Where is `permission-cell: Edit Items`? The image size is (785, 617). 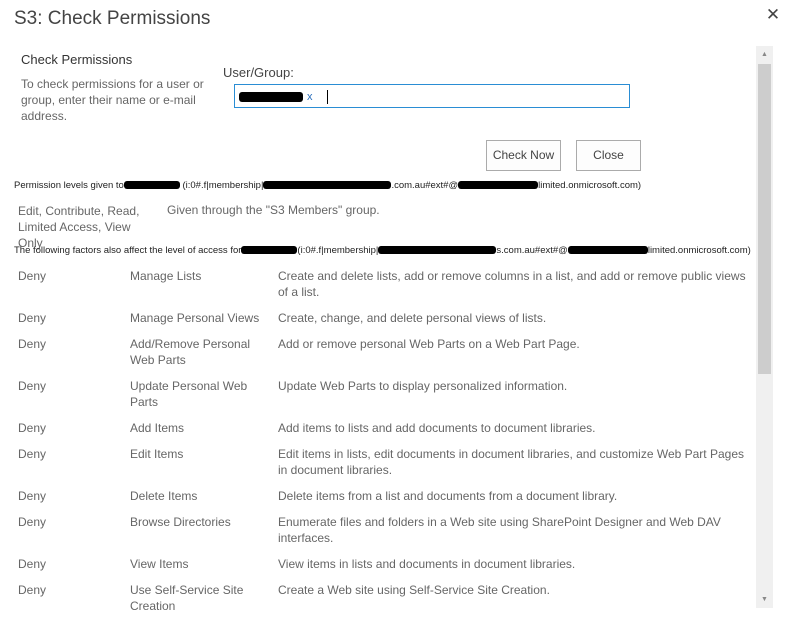
permission-cell: Edit Items is located at coordinates (157, 454).